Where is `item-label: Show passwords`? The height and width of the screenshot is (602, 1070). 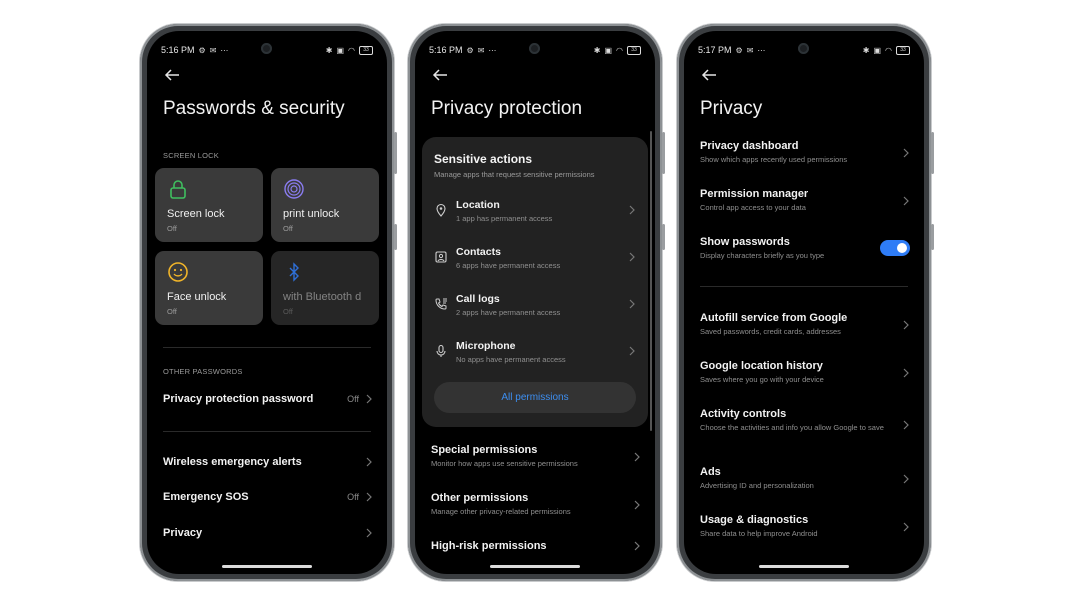 item-label: Show passwords is located at coordinates (745, 242).